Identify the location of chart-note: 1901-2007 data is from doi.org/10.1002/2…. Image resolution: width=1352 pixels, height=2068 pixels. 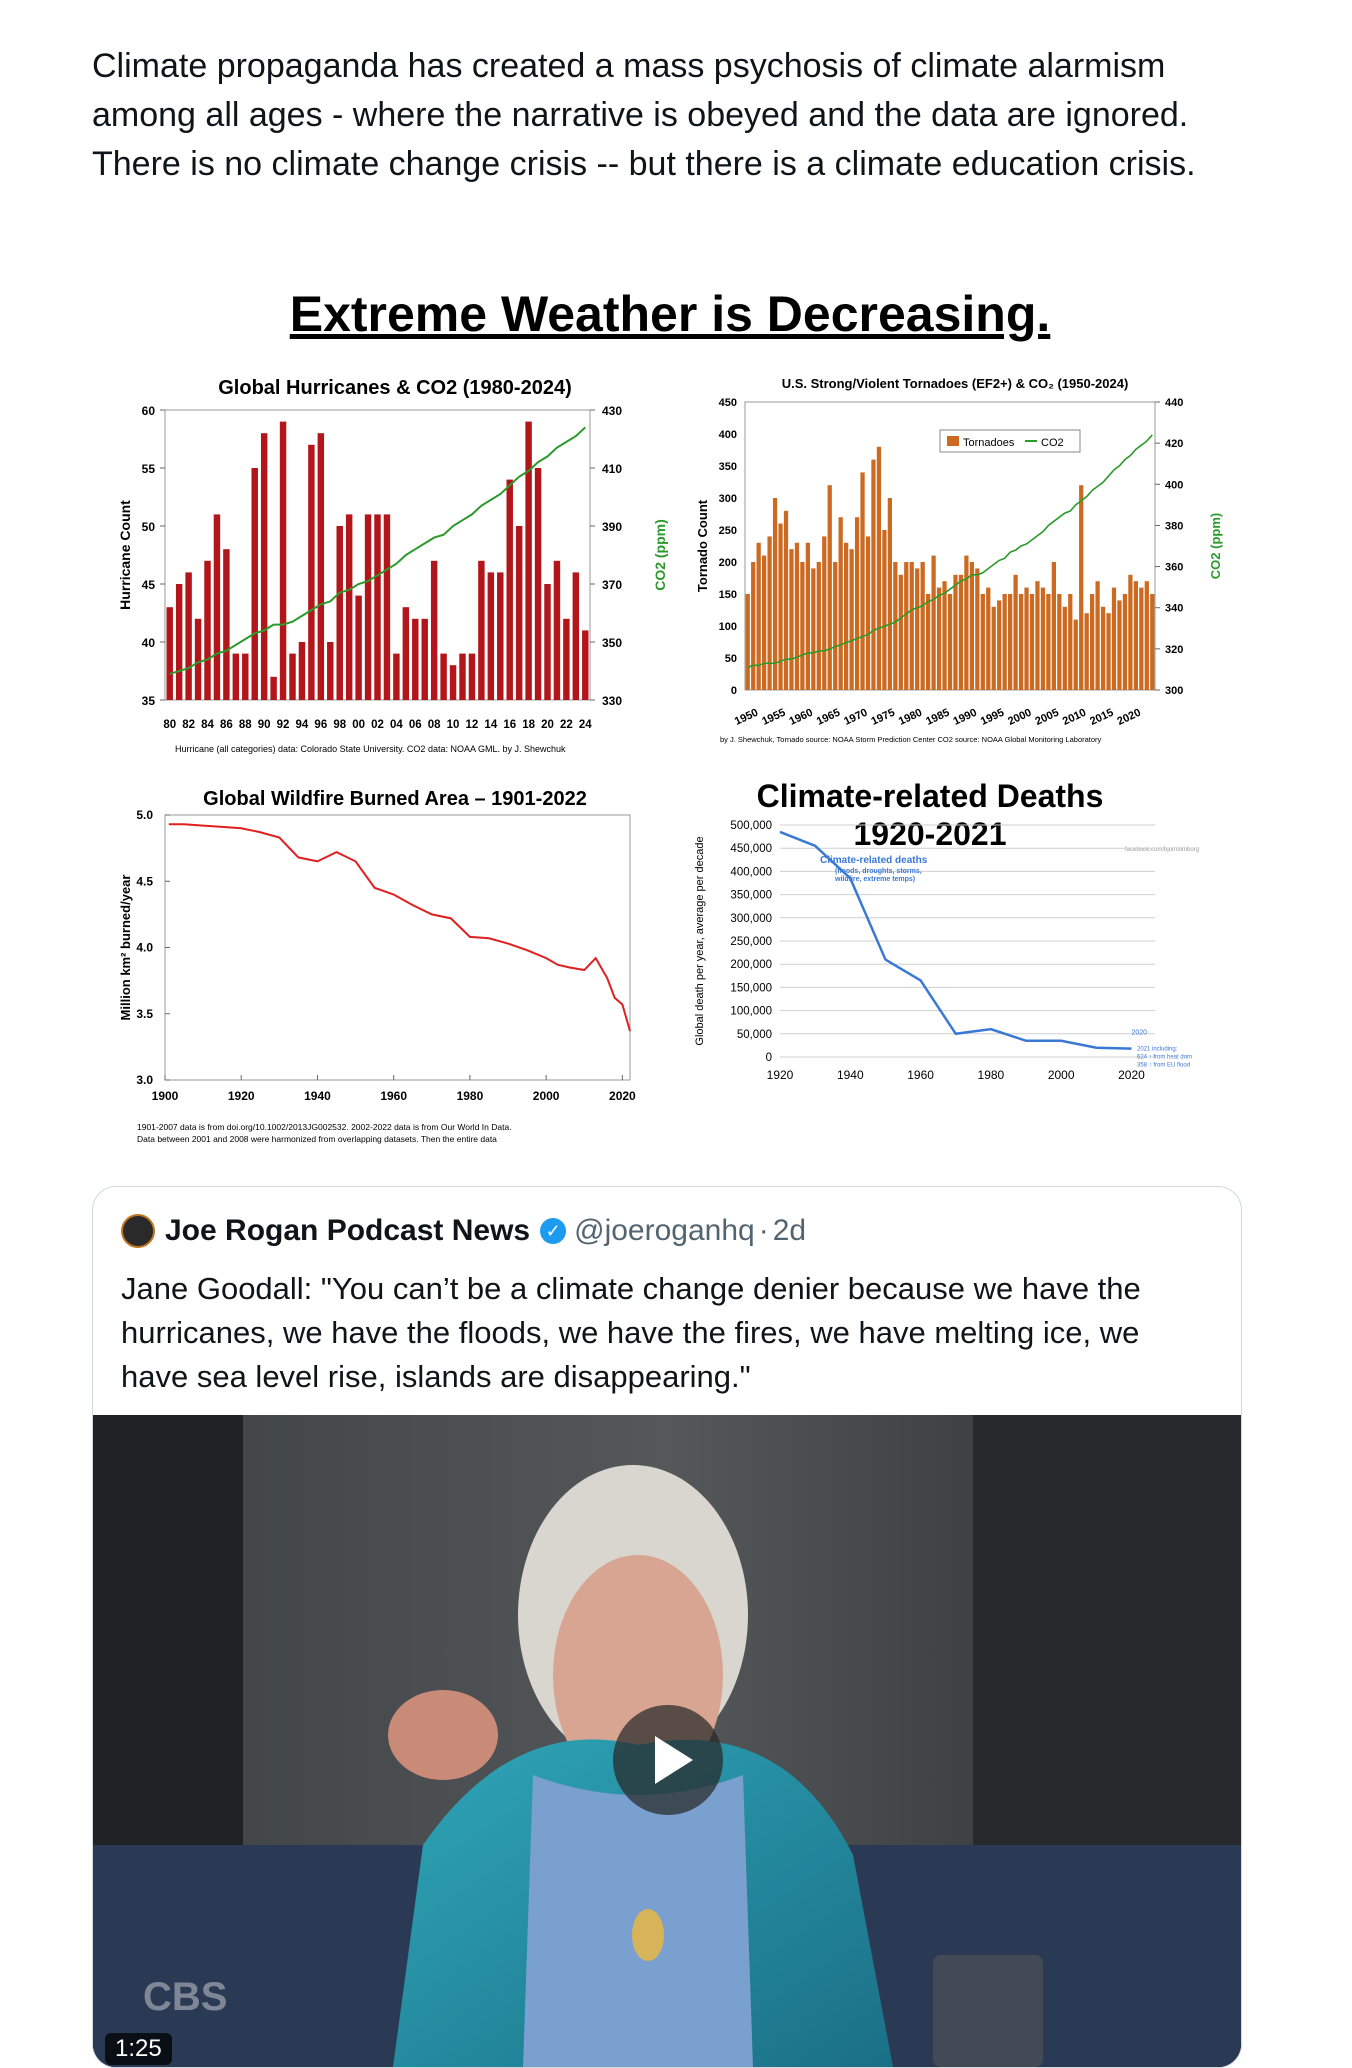
(324, 1127).